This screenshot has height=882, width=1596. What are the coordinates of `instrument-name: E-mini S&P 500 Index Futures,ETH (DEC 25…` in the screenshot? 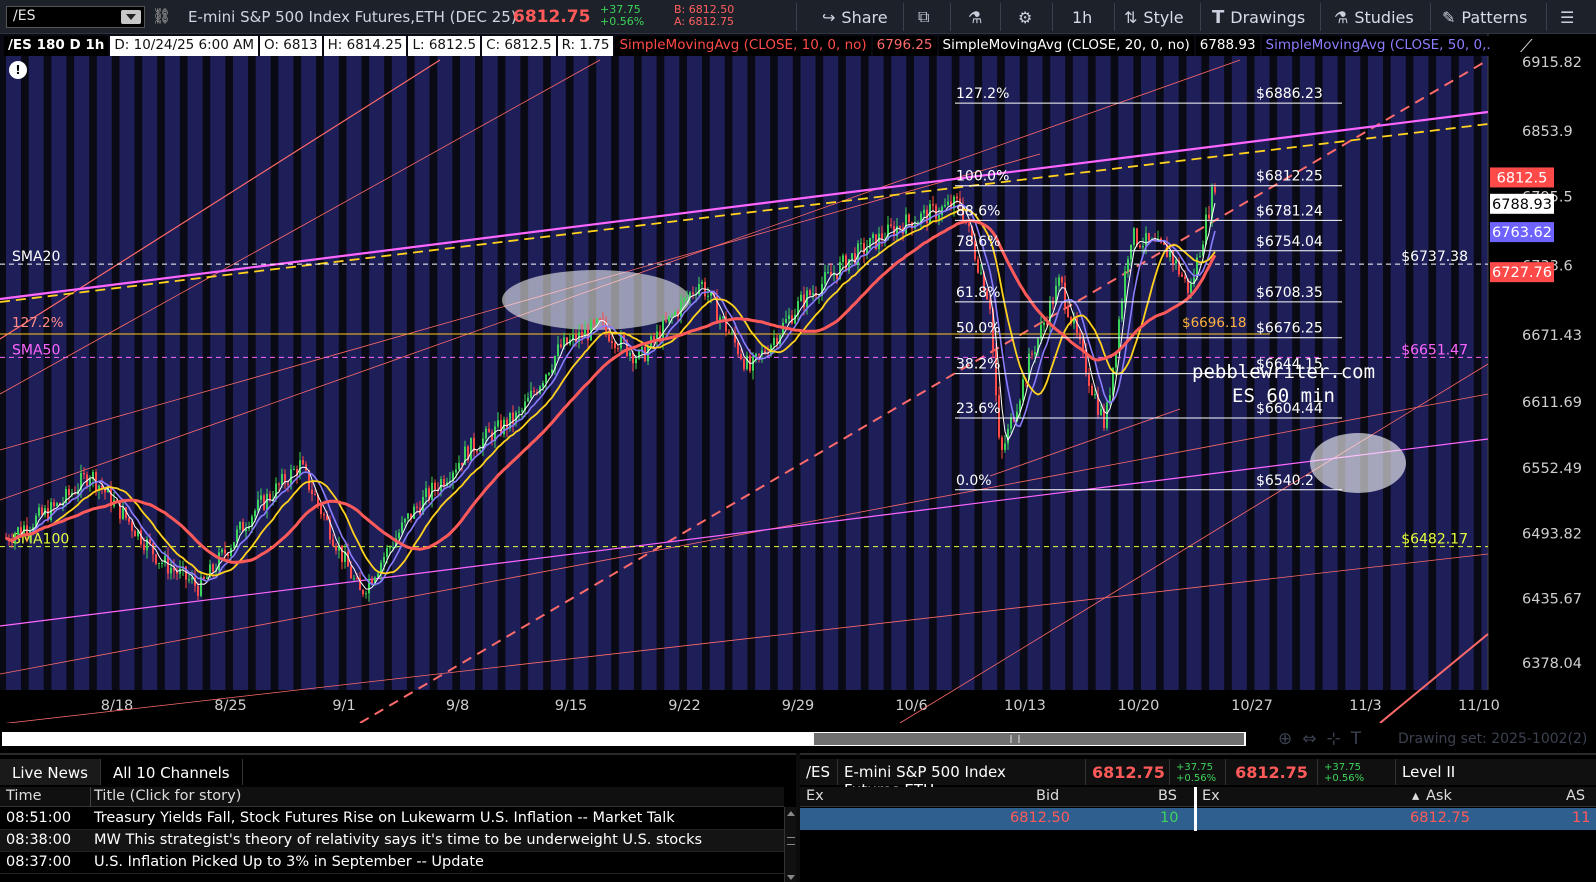 It's located at (352, 17).